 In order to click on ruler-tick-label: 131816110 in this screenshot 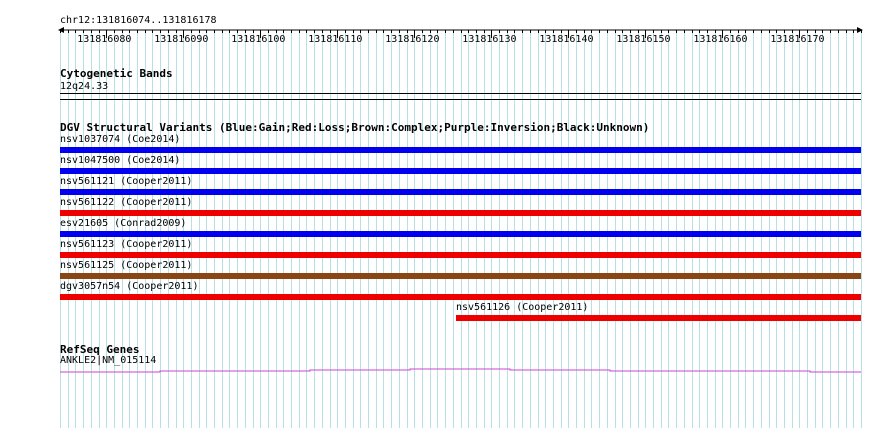, I will do `click(335, 39)`.